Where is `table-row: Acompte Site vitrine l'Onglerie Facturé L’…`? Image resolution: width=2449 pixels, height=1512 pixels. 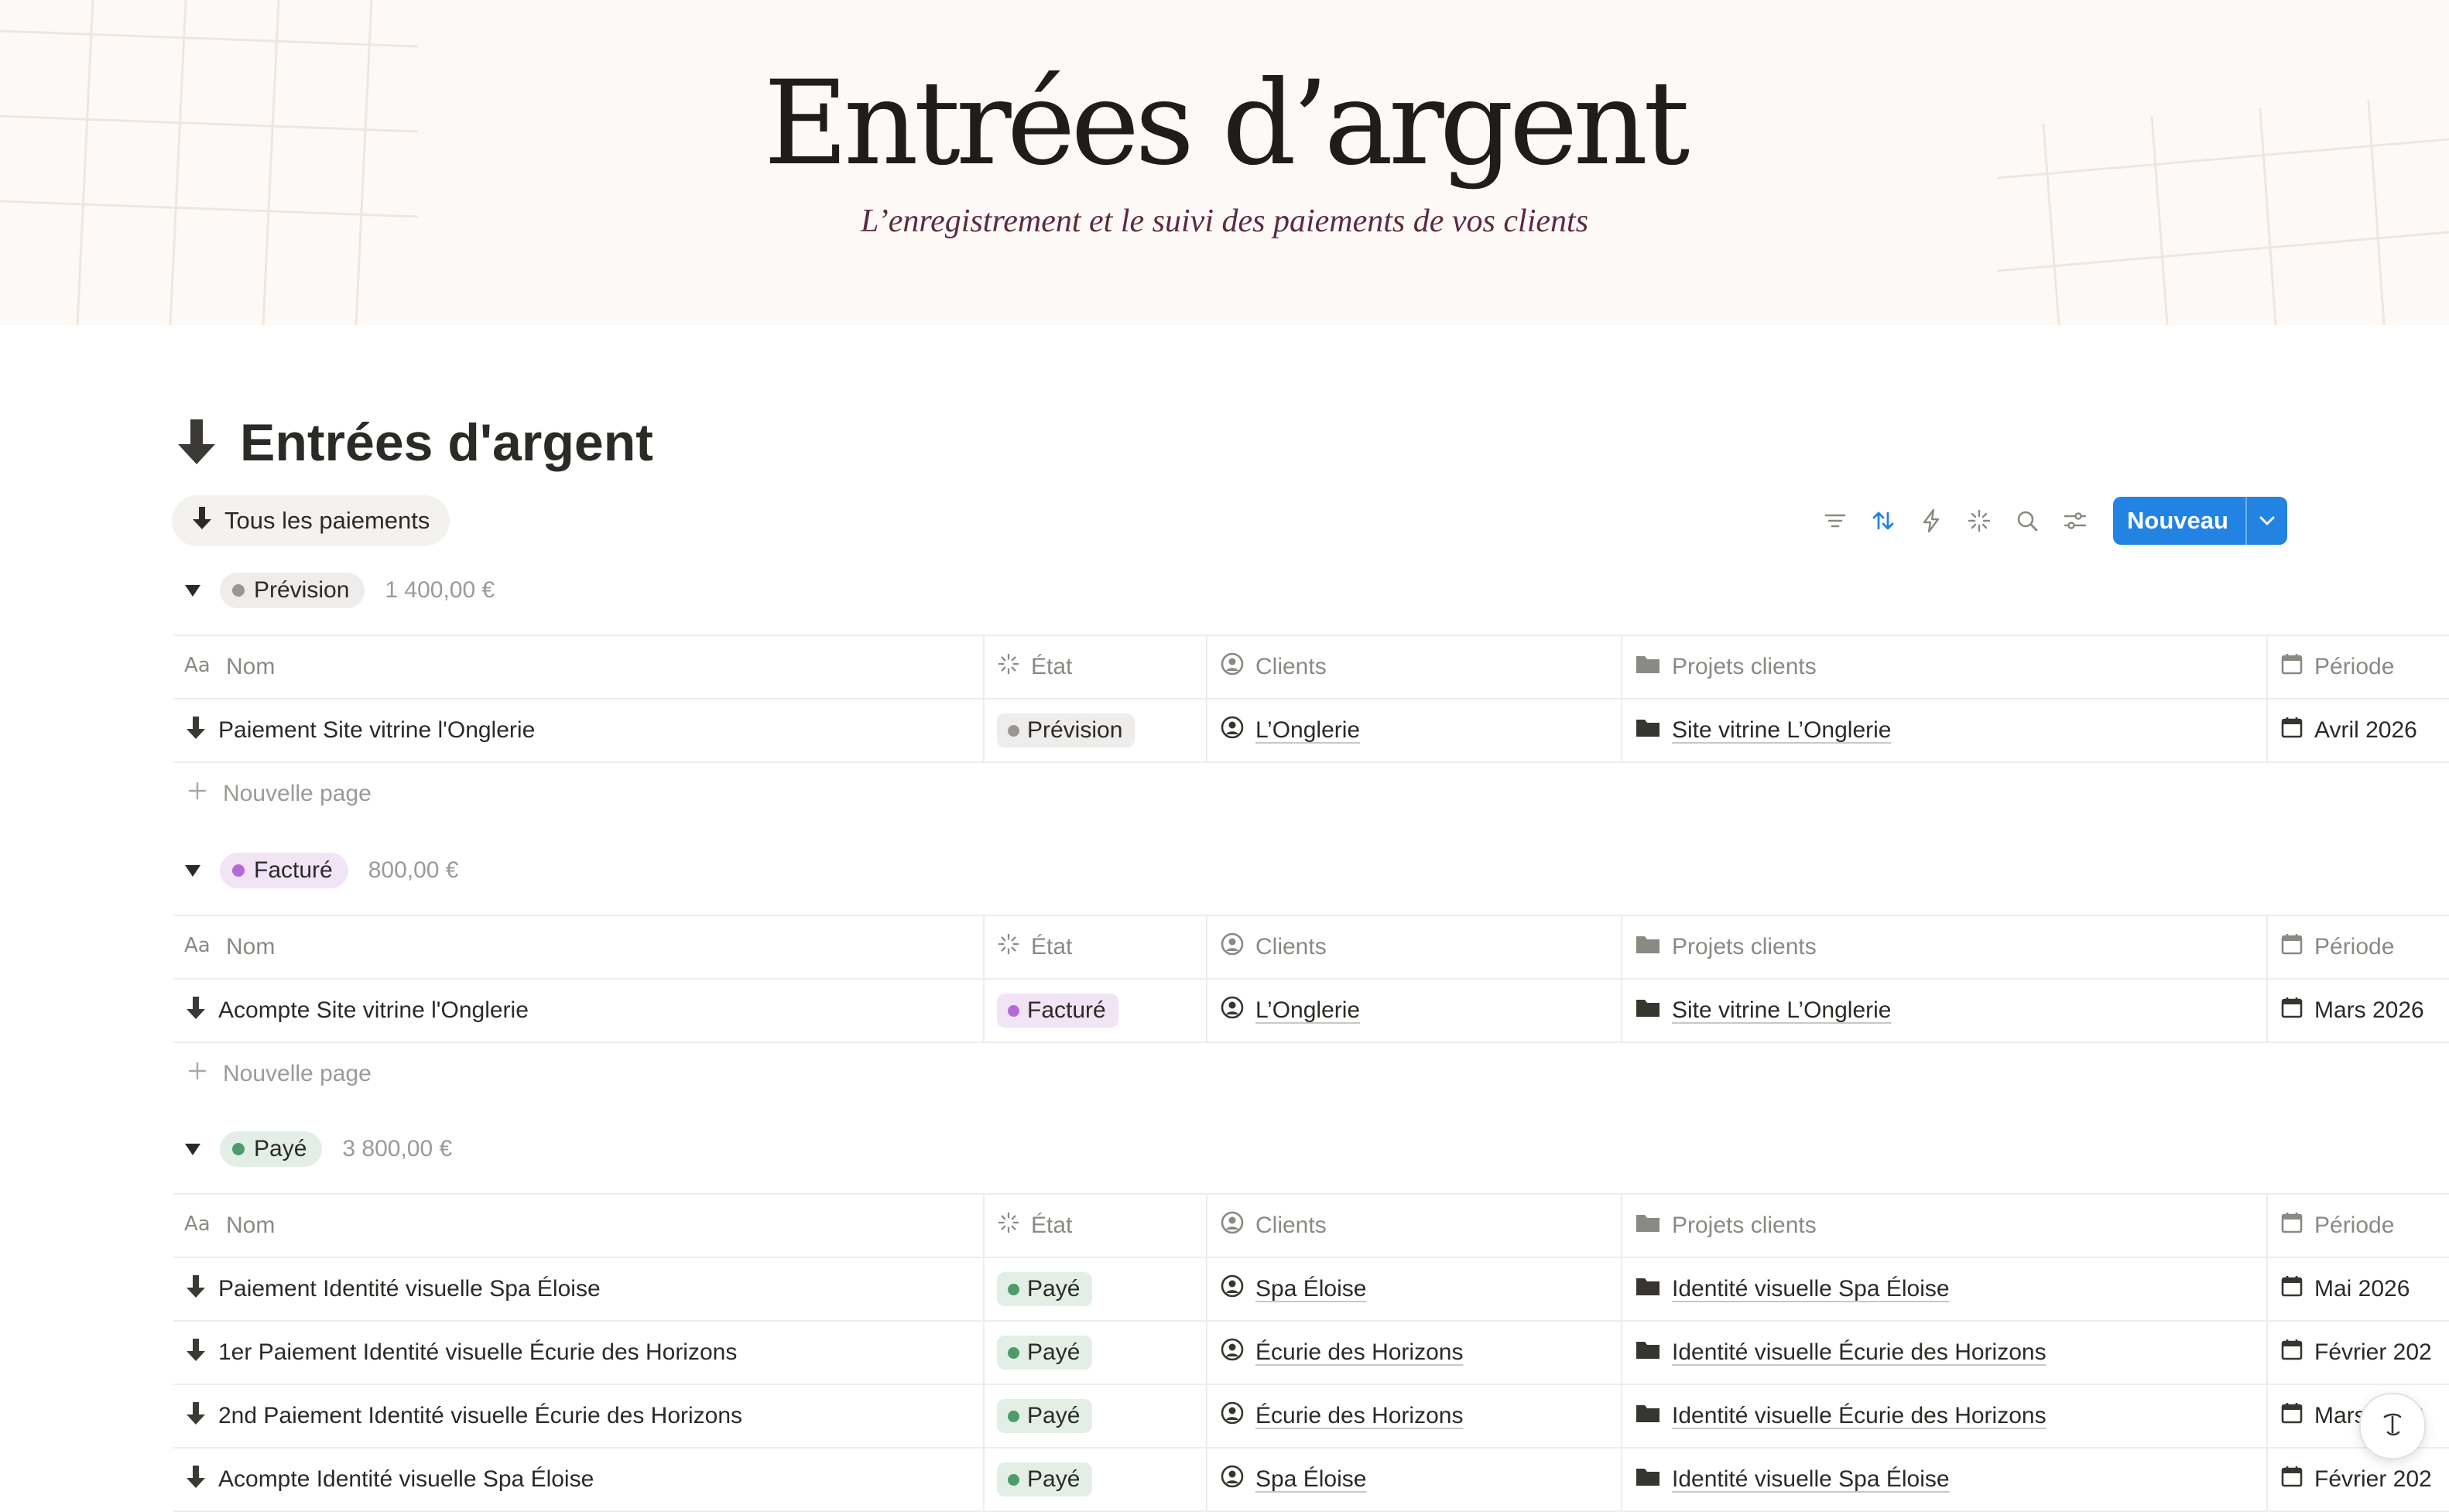 table-row: Acompte Site vitrine l'Onglerie Facturé L’… is located at coordinates (1311, 1011).